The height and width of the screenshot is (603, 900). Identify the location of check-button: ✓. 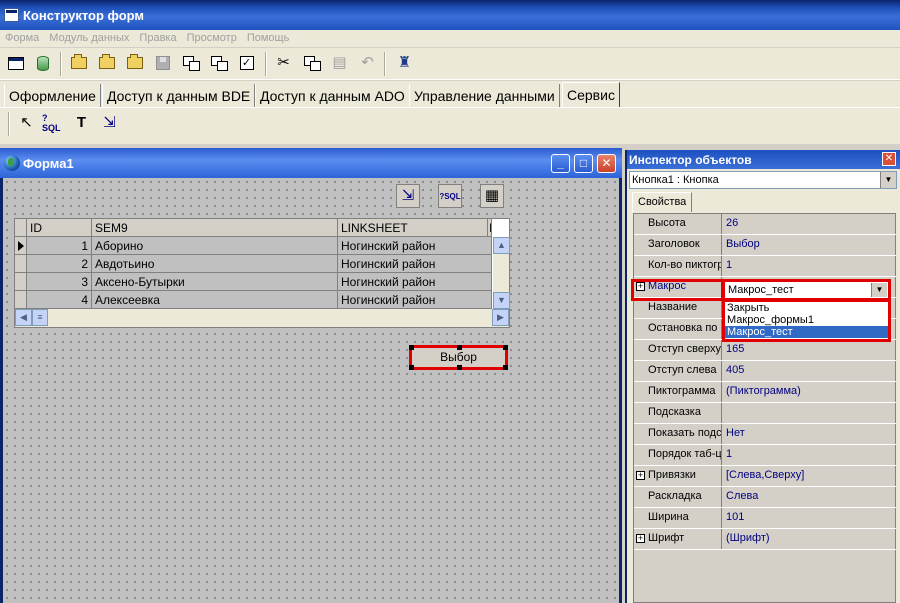
(246, 63).